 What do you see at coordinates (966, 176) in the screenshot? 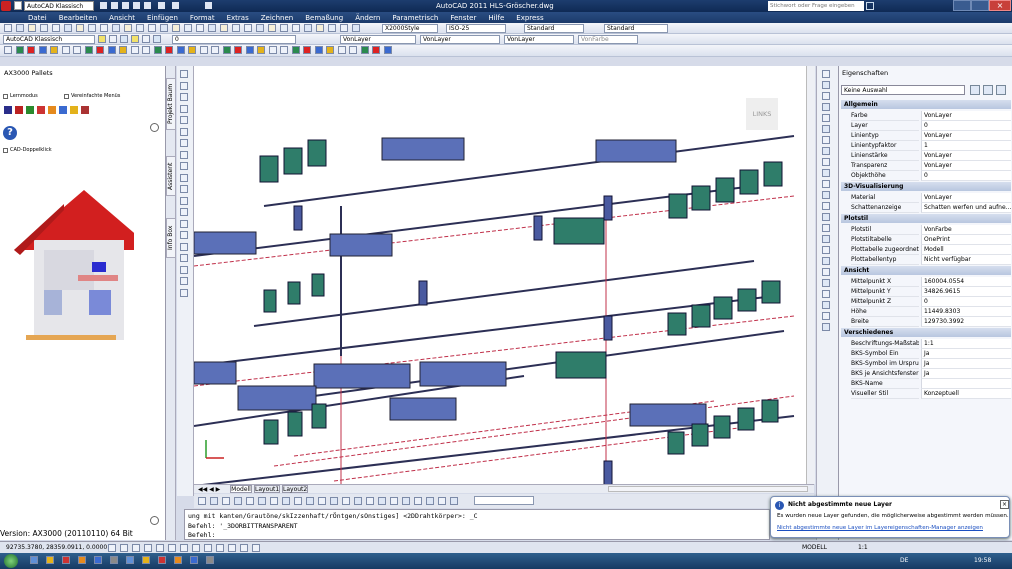
I see `property-value: 0` at bounding box center [966, 176].